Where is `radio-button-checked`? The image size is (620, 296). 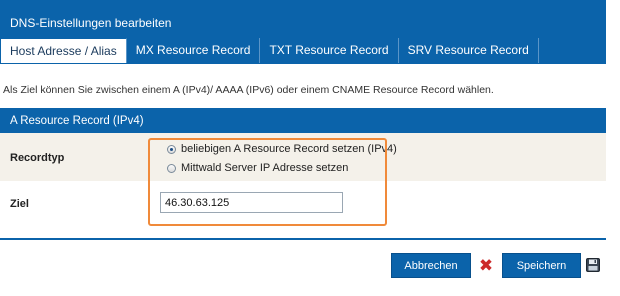 radio-button-checked is located at coordinates (171, 149).